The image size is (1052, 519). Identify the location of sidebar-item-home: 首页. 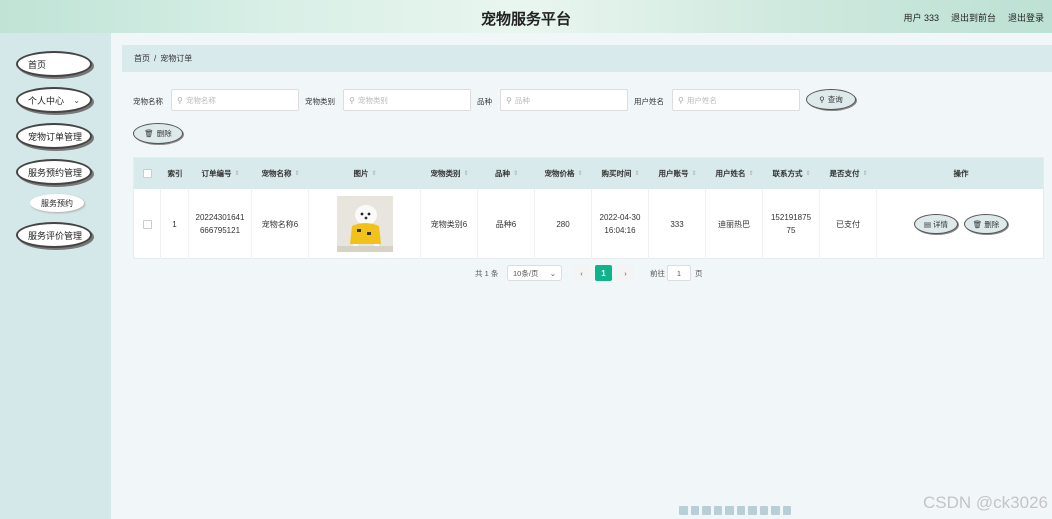
(54, 64).